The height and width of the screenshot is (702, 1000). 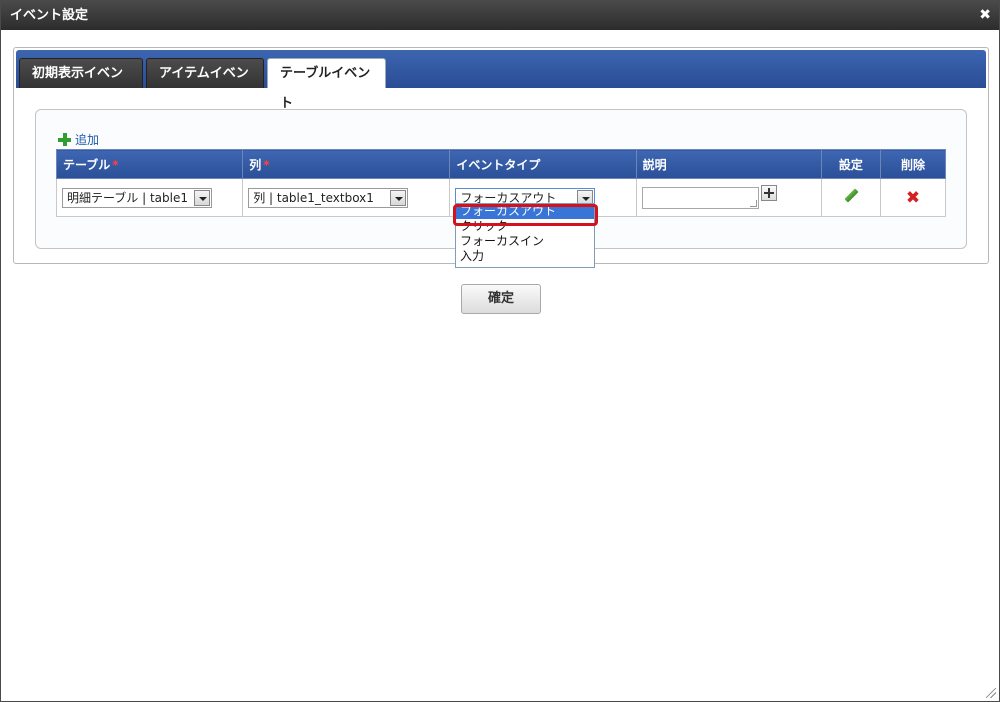 What do you see at coordinates (985, 15) in the screenshot?
I see `close-icon: ✖` at bounding box center [985, 15].